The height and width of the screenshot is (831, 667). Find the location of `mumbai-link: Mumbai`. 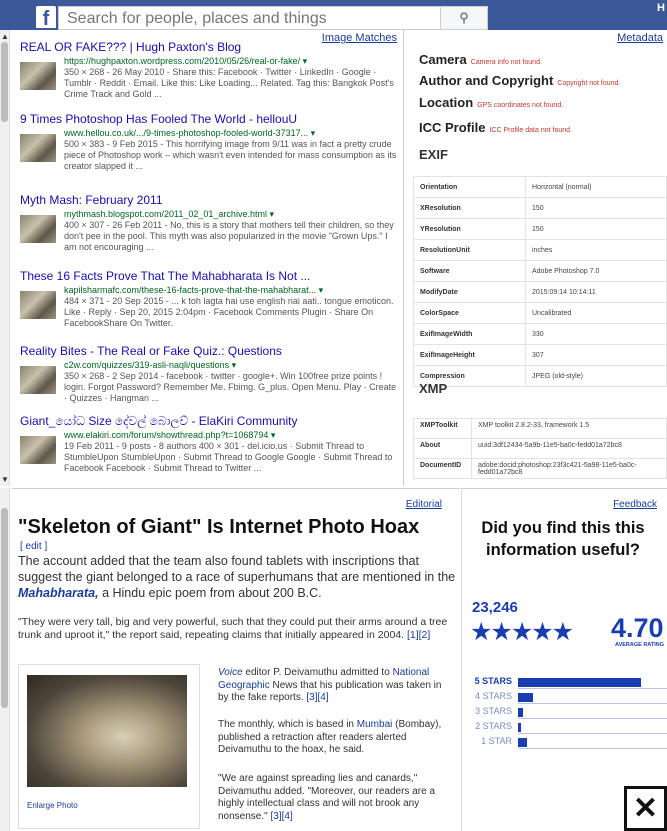

mumbai-link: Mumbai is located at coordinates (375, 724).